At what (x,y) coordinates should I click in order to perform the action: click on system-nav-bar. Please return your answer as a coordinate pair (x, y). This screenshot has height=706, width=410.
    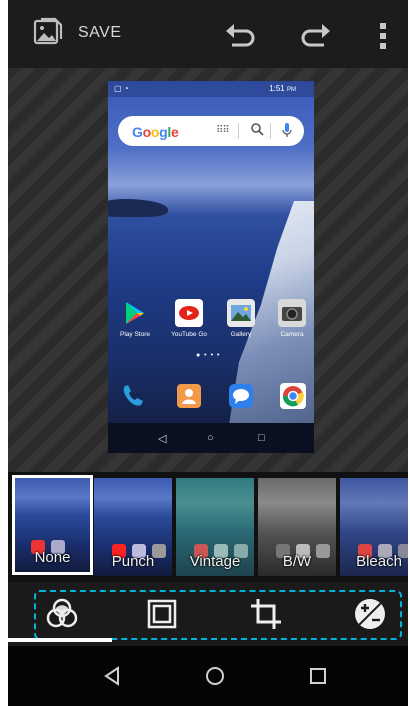
    Looking at the image, I should click on (208, 676).